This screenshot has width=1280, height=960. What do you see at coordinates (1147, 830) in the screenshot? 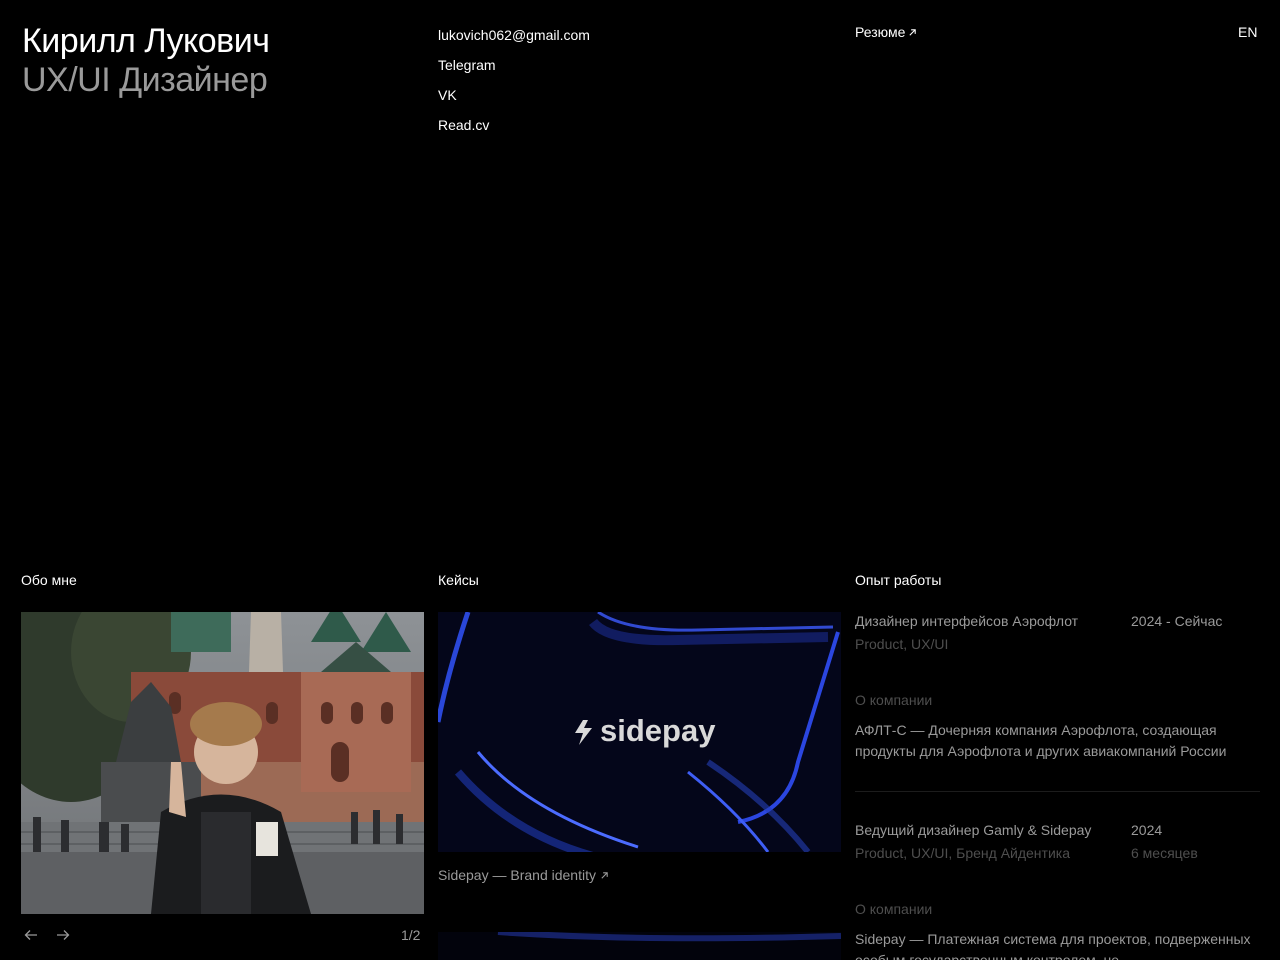
I see `job-period: 2024` at bounding box center [1147, 830].